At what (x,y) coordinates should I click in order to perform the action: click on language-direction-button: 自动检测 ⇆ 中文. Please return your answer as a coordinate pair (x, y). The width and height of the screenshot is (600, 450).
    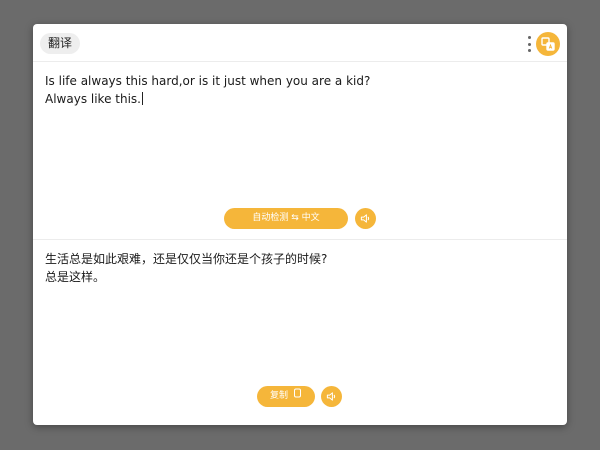
    Looking at the image, I should click on (286, 218).